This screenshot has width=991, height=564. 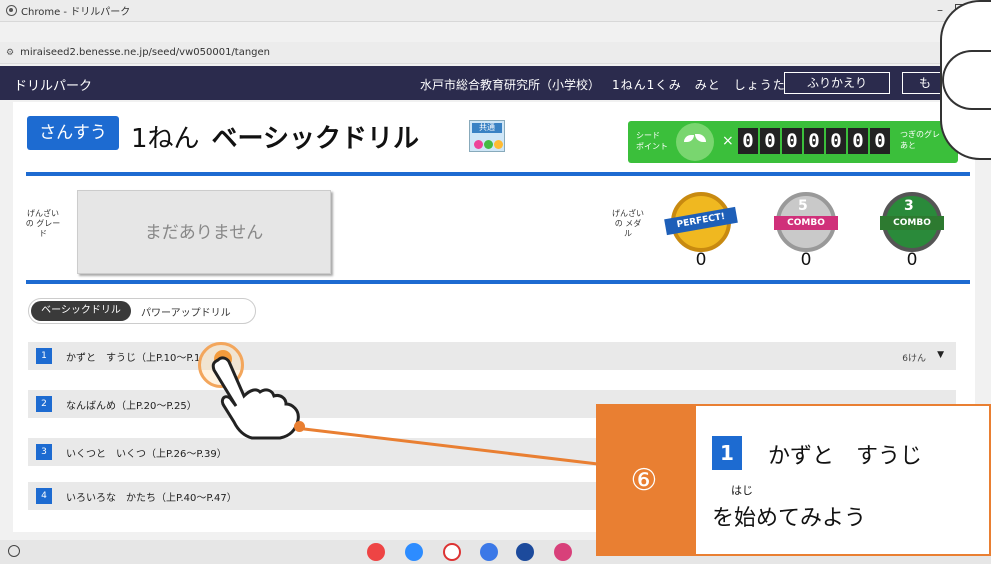 I want to click on callout-drill-title: かずと すうじ, so click(x=845, y=456).